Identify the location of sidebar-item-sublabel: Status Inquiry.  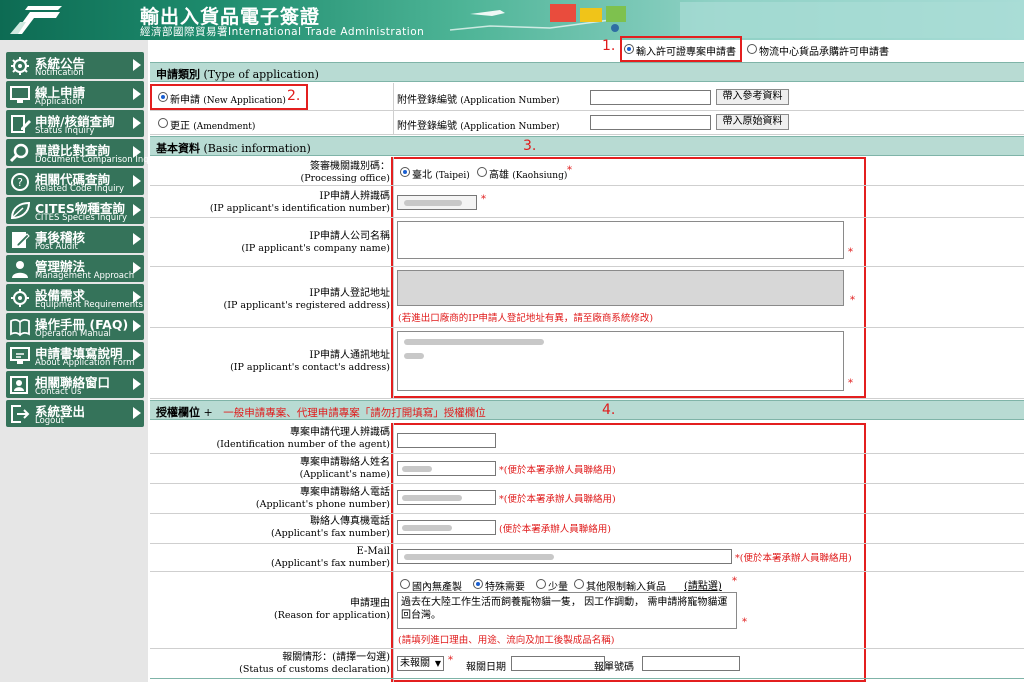
(65, 131).